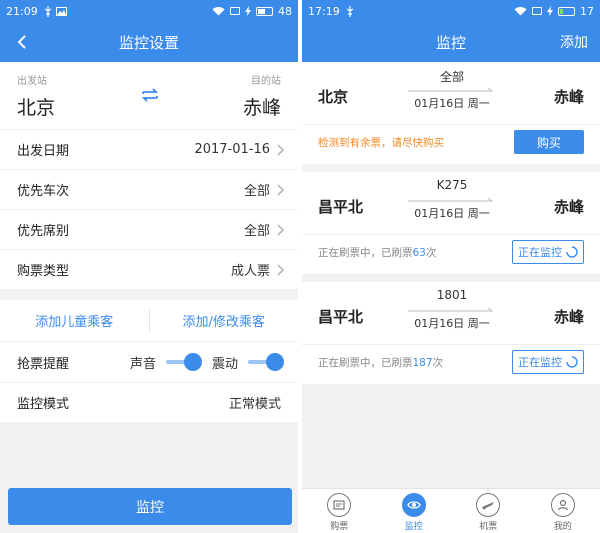  Describe the element at coordinates (43, 191) in the screenshot. I see `row-label: 优先车次` at that location.